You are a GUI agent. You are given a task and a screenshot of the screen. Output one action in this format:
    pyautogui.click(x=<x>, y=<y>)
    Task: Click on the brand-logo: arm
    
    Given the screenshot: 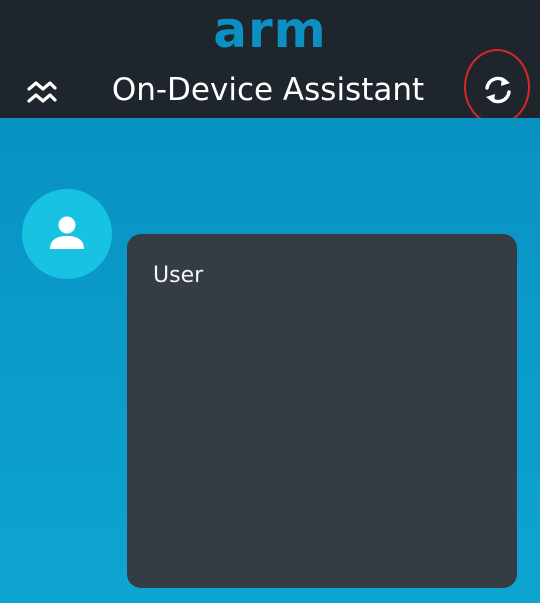 What is the action you would take?
    pyautogui.click(x=270, y=30)
    